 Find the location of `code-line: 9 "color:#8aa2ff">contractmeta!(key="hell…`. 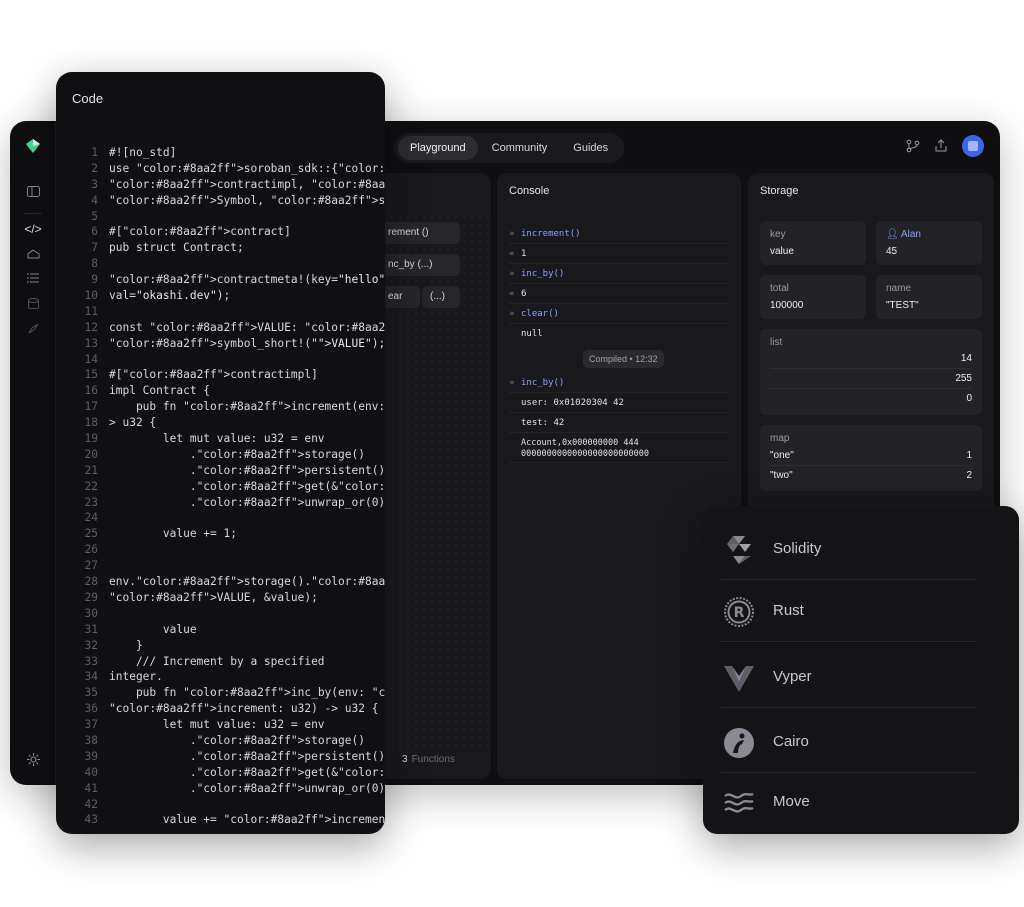

code-line: 9 "color:#8aa2ff">contractmeta!(key="hell… is located at coordinates (238, 280).